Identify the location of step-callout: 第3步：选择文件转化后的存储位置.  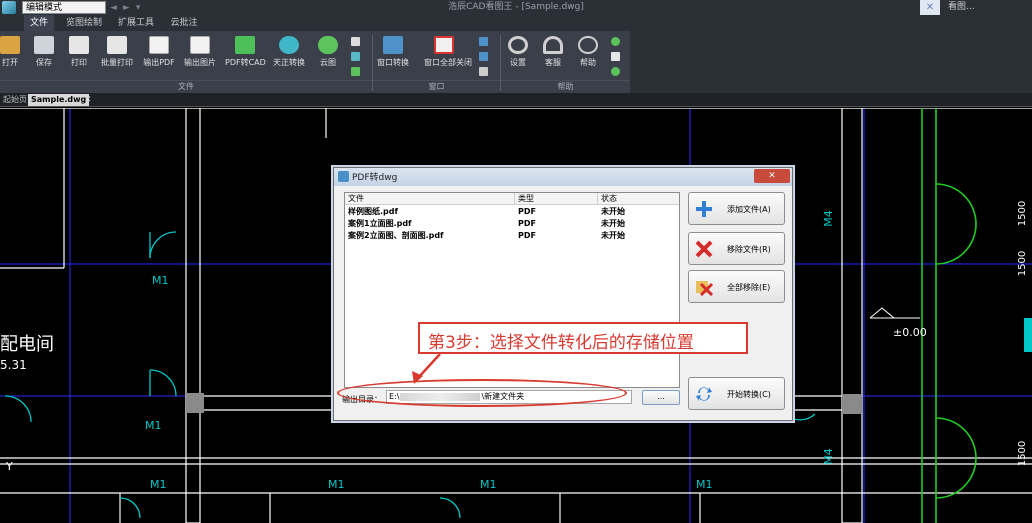
(583, 338).